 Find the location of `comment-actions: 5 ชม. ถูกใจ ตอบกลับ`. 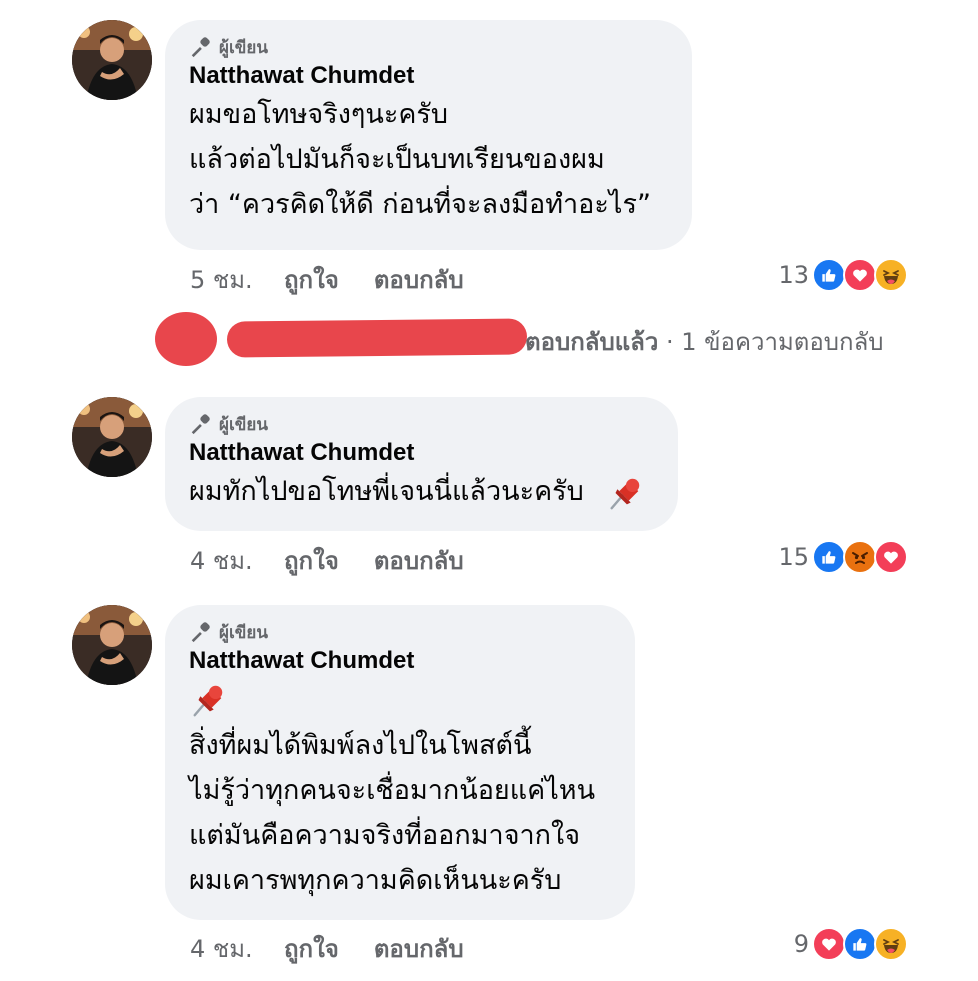

comment-actions: 5 ชม. ถูกใจ ตอบกลับ is located at coordinates (344, 279).